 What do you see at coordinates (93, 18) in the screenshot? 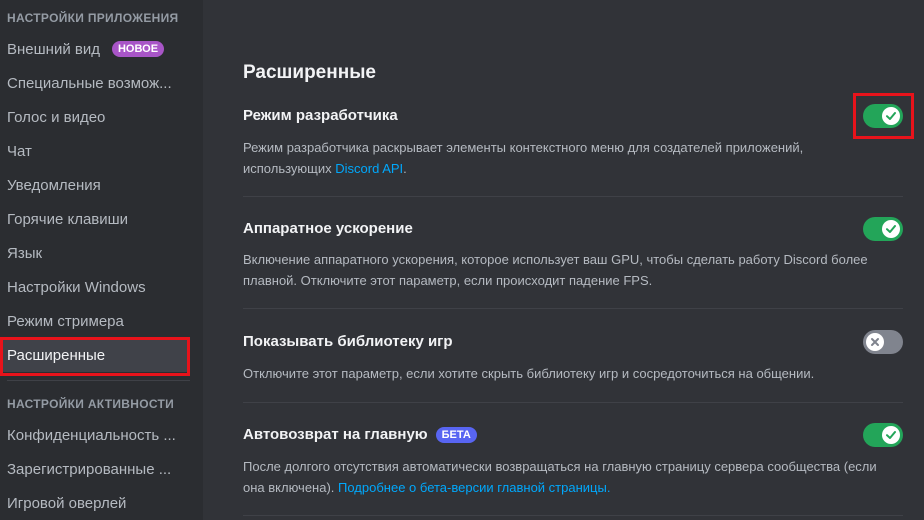
I see `section-header-app: НАСТРОЙКИ ПРИЛОЖЕНИЯ` at bounding box center [93, 18].